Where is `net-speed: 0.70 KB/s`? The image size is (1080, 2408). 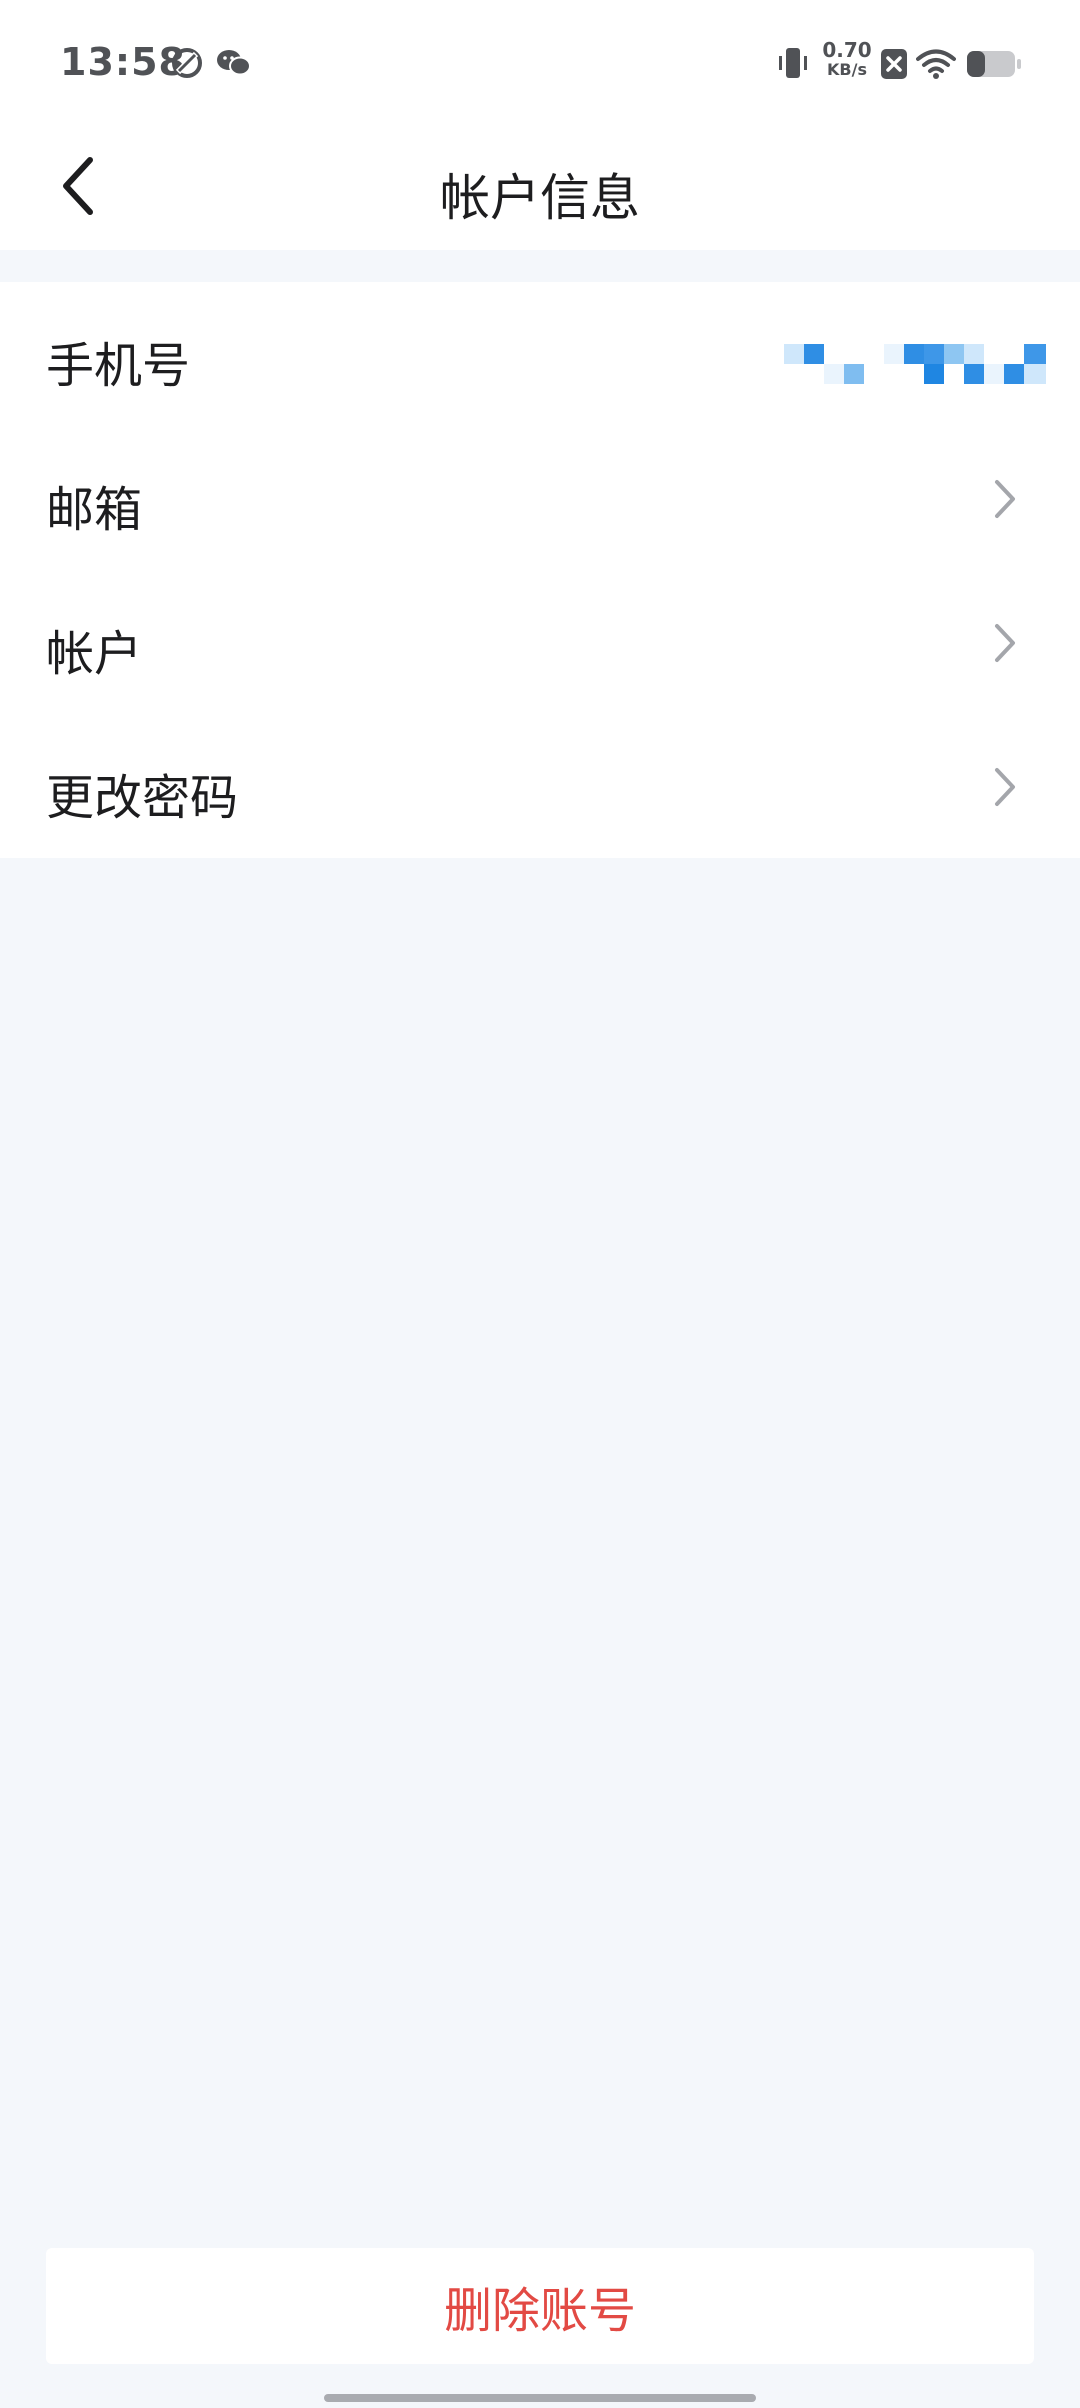 net-speed: 0.70 KB/s is located at coordinates (847, 60).